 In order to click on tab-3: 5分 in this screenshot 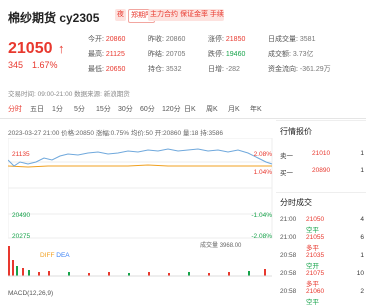, I will do `click(79, 109)`.